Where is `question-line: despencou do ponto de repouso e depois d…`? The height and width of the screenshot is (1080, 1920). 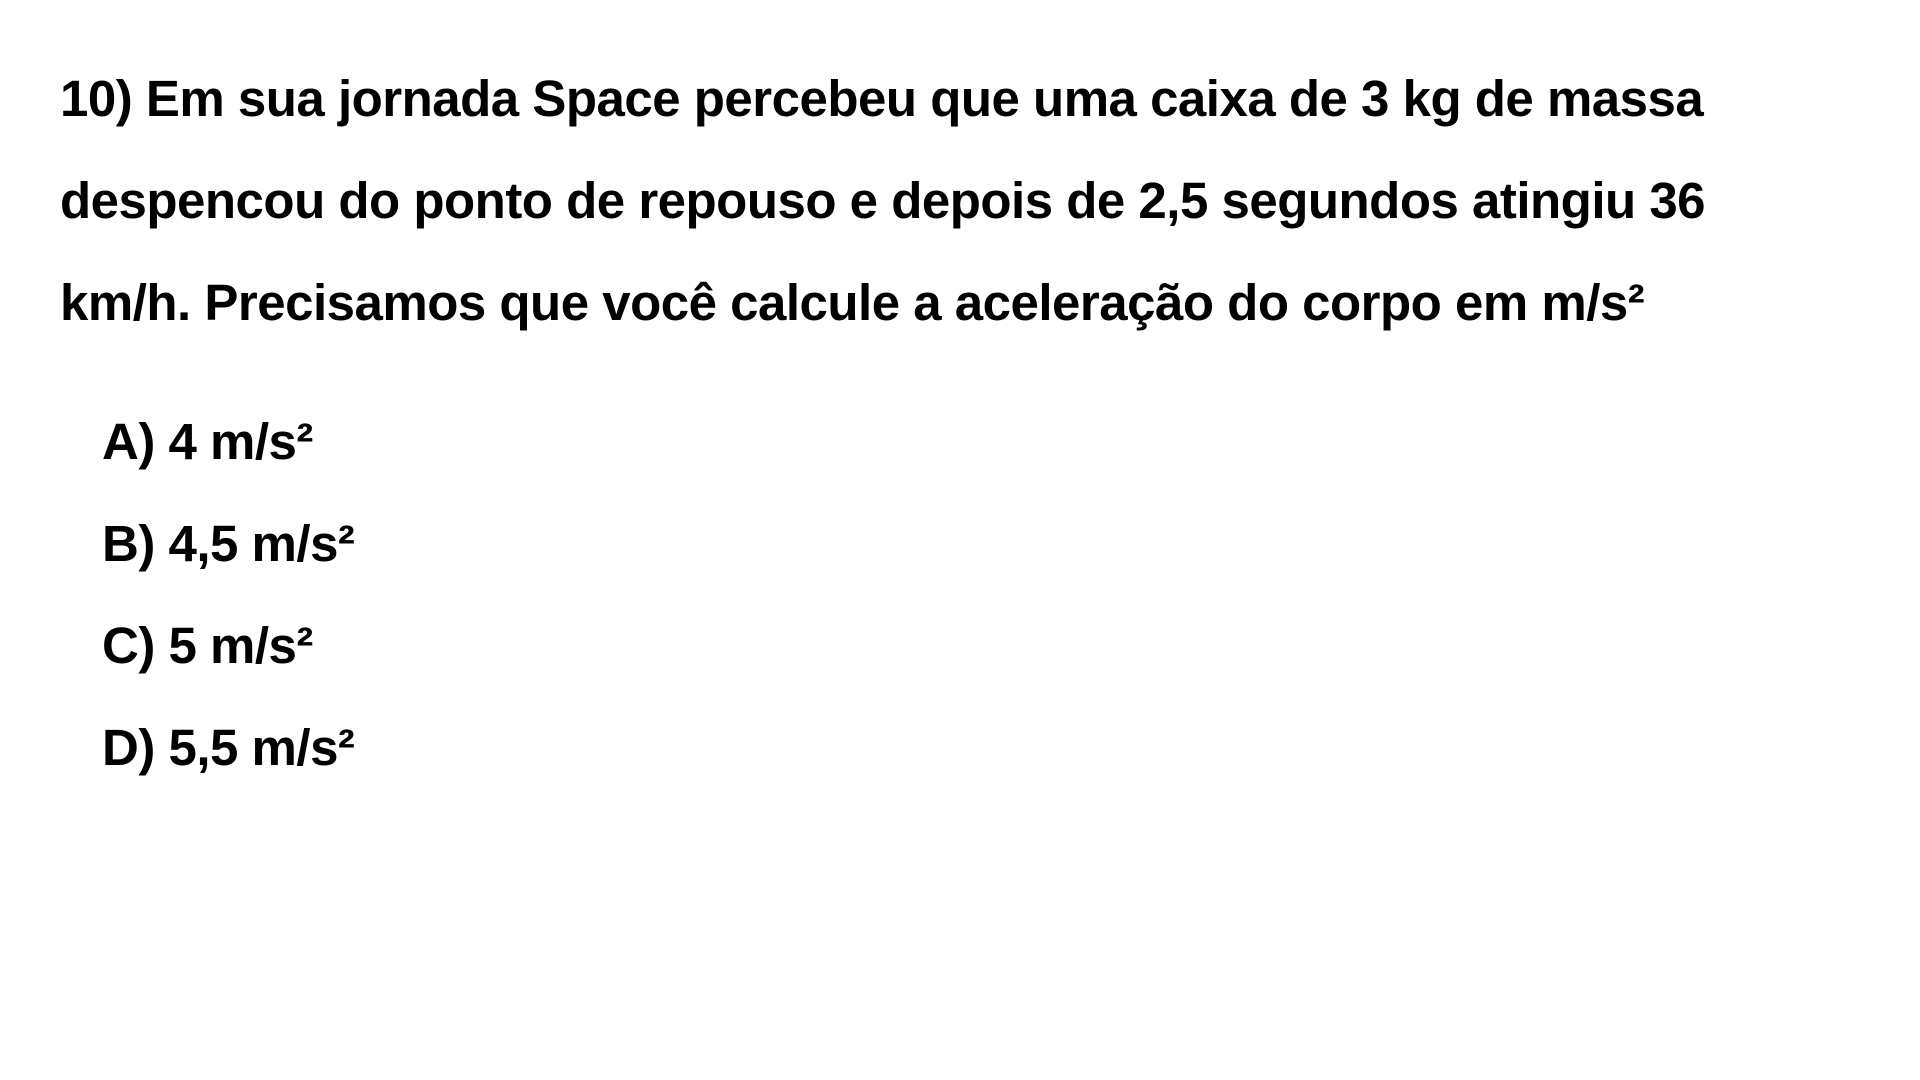 question-line: despencou do ponto de repouso e depois d… is located at coordinates (883, 200).